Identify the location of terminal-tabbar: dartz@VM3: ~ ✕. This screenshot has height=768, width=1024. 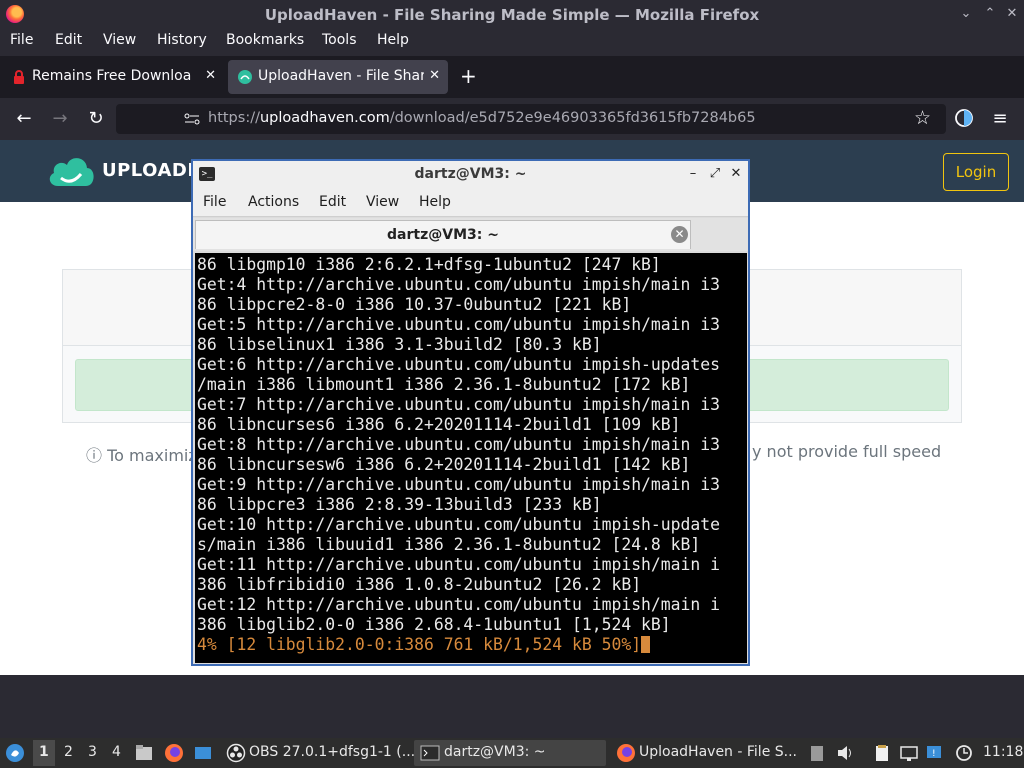
(470, 234).